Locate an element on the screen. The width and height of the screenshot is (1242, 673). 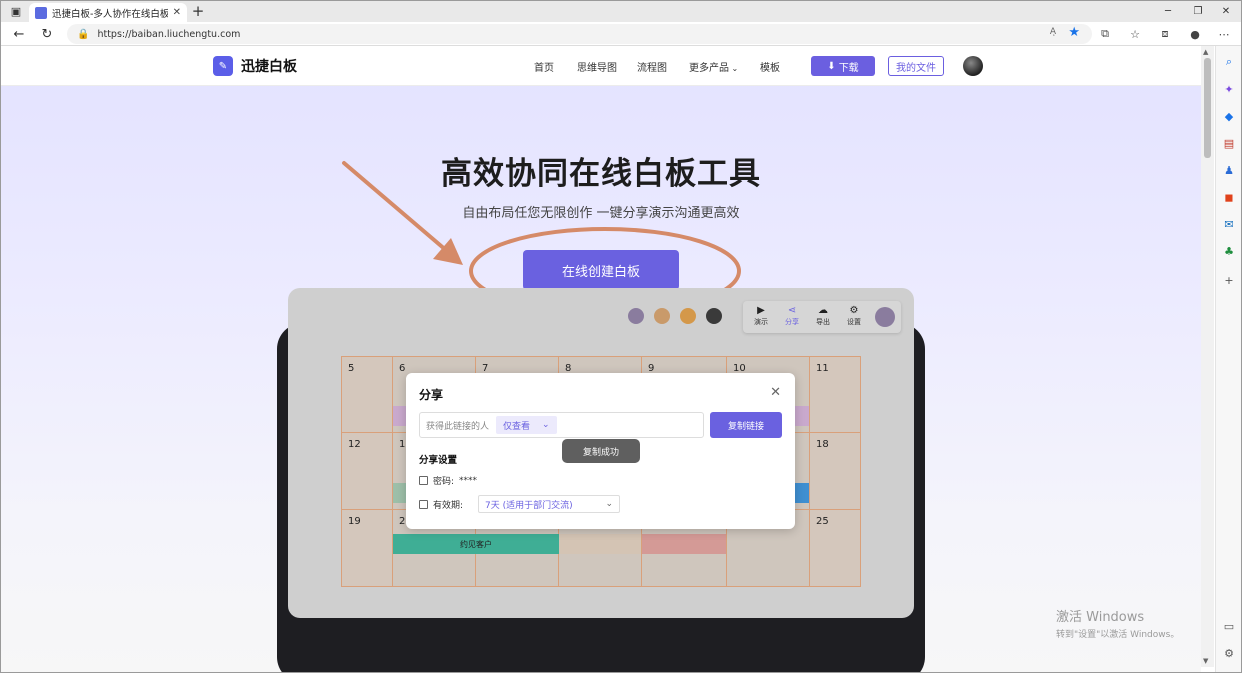
present-label: 演示 is located at coordinates (761, 322).